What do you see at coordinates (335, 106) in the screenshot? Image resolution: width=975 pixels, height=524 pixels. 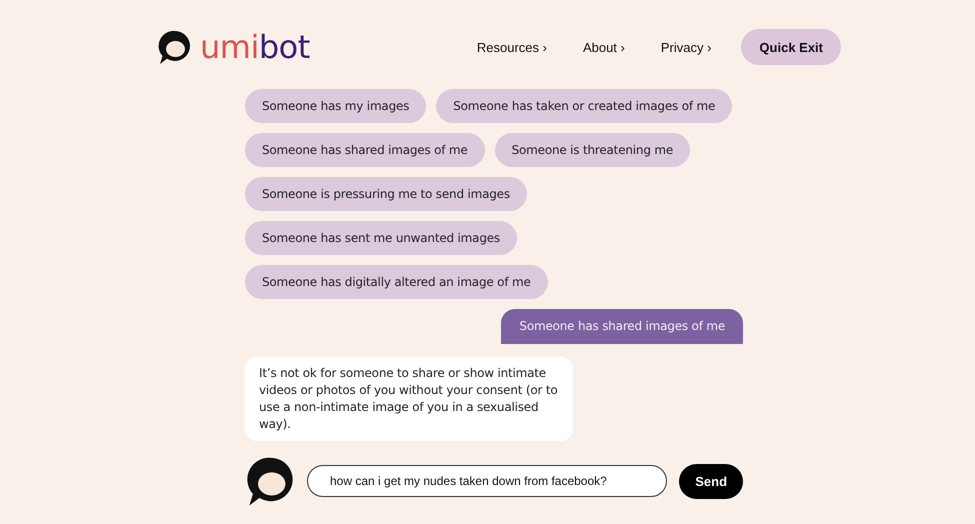 I see `option-button: Someone has my images` at bounding box center [335, 106].